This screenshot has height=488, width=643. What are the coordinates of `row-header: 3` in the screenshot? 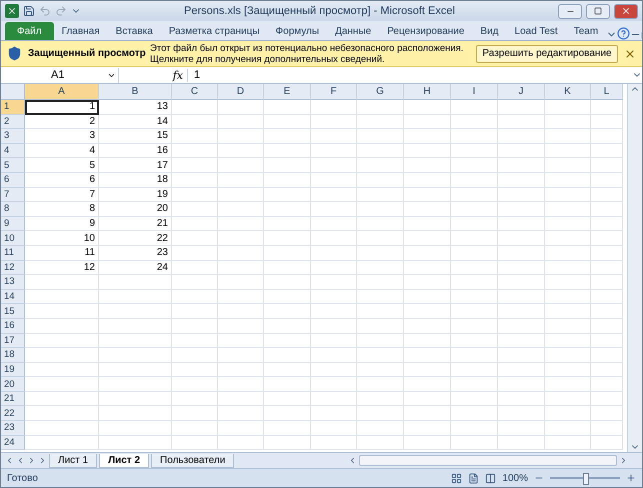 It's located at (13, 136).